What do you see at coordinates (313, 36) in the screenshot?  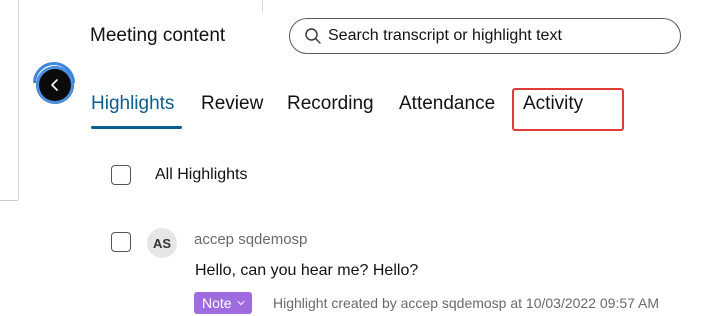 I see `search-icon` at bounding box center [313, 36].